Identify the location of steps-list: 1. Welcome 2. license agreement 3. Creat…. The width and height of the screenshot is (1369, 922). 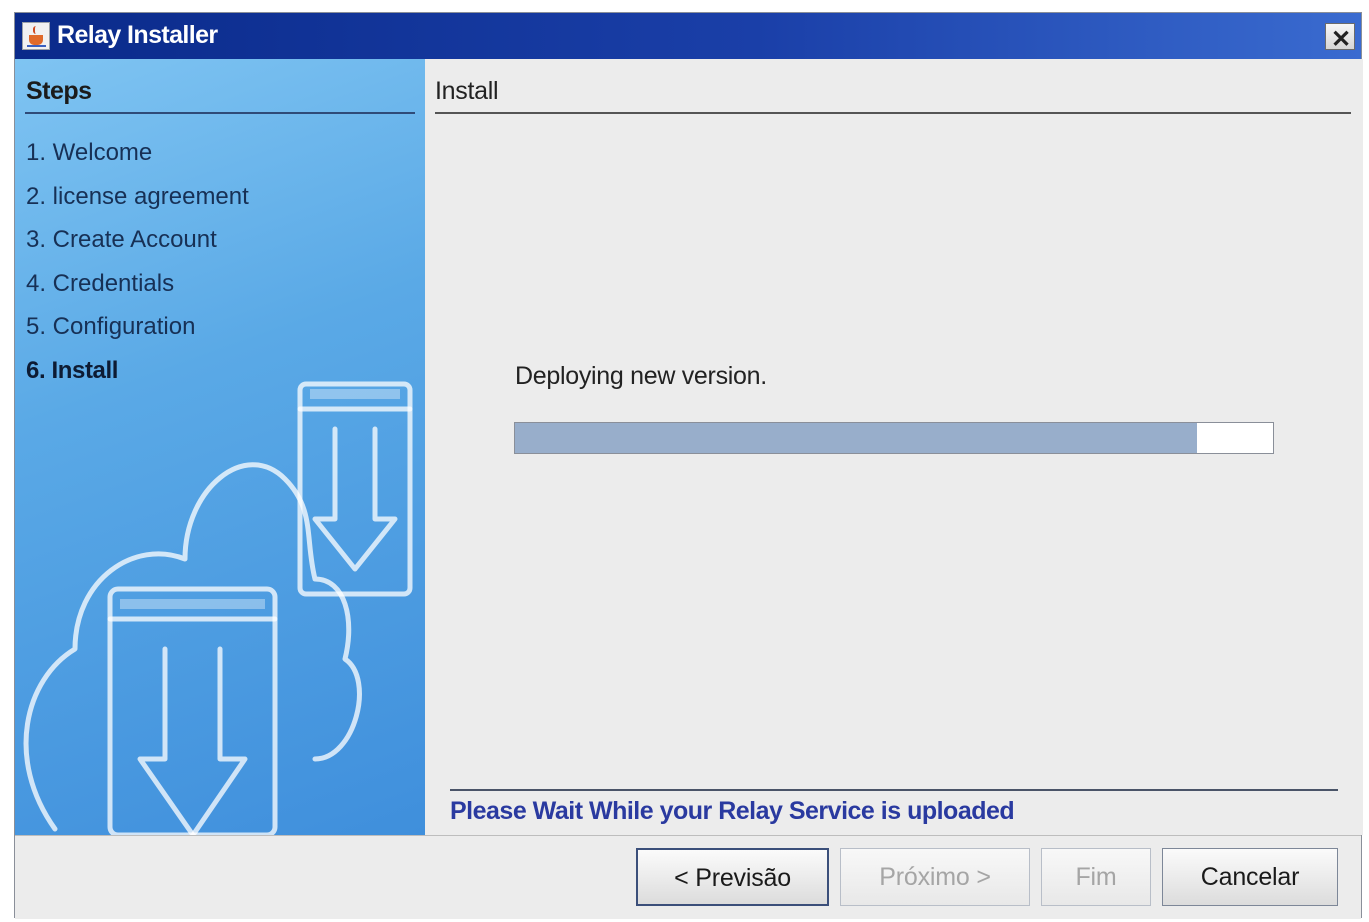
(137, 269).